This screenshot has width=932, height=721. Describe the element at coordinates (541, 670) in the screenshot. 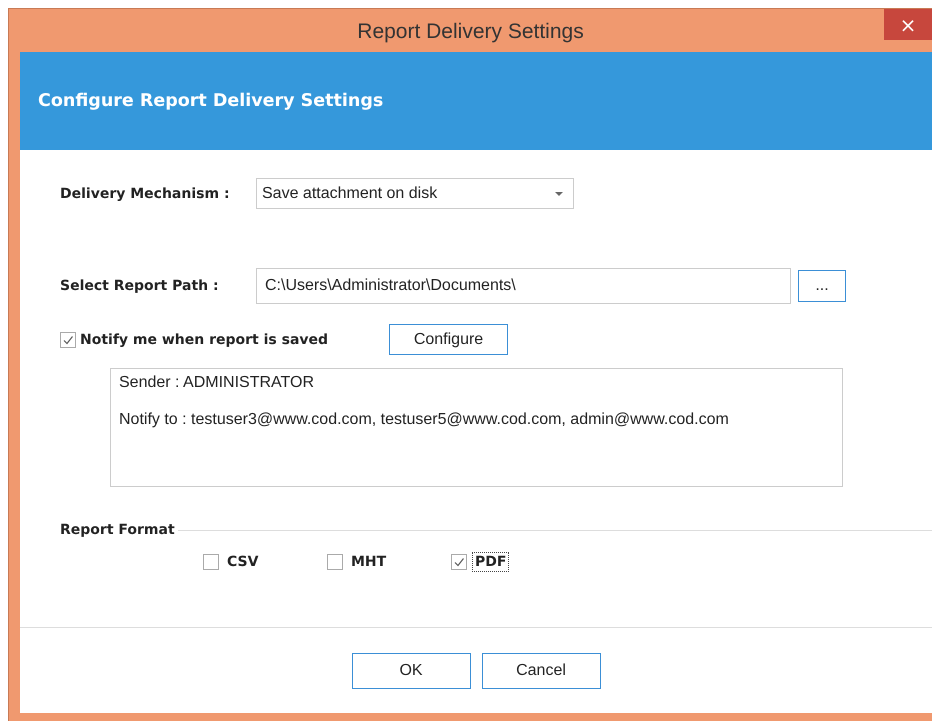

I see `dialog-button: Cancel` at that location.